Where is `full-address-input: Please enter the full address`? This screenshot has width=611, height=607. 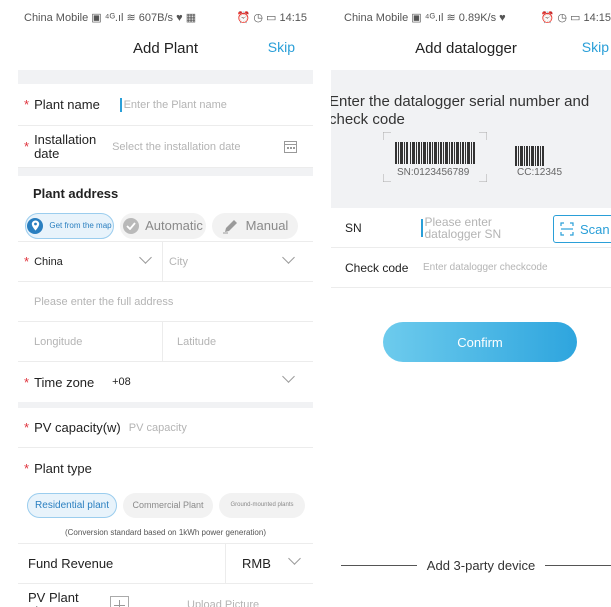 full-address-input: Please enter the full address is located at coordinates (165, 302).